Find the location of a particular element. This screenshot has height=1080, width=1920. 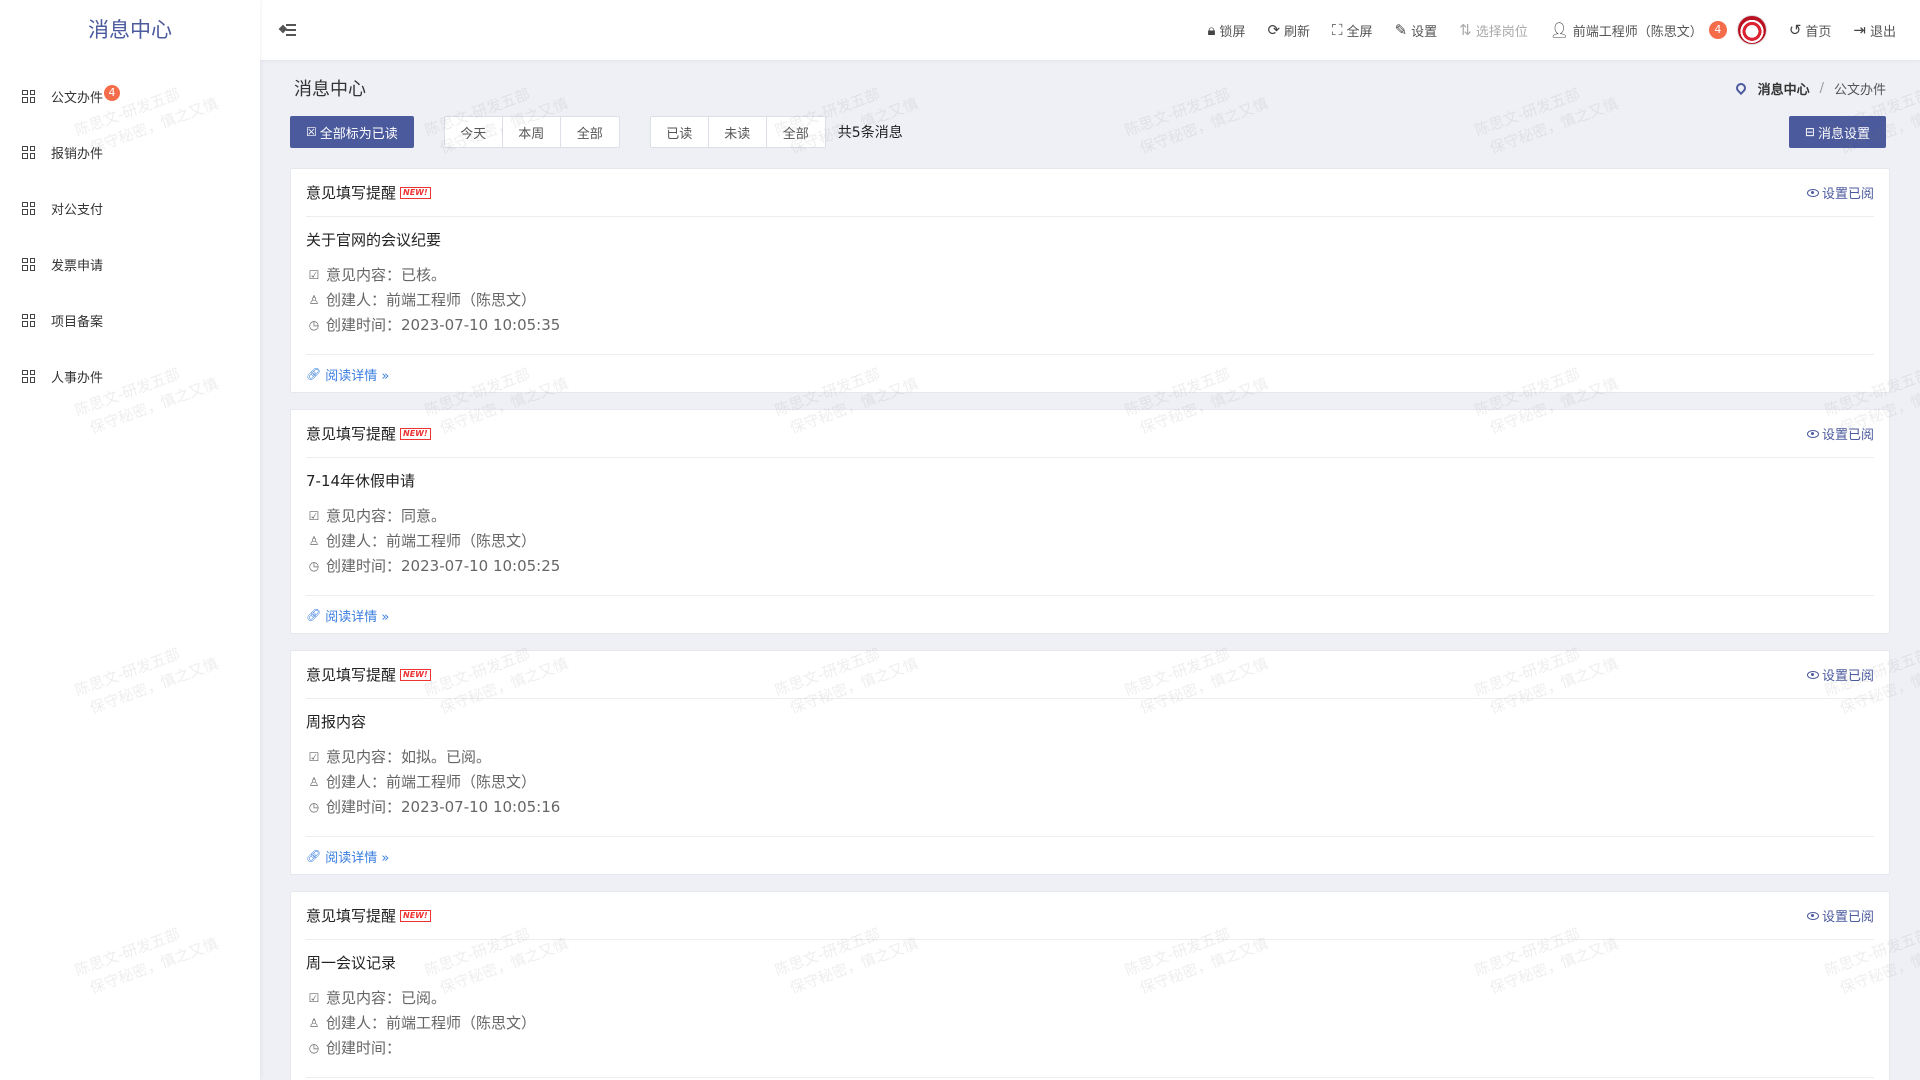

message-settings-button: ⊟ 消息设置 is located at coordinates (1837, 132).